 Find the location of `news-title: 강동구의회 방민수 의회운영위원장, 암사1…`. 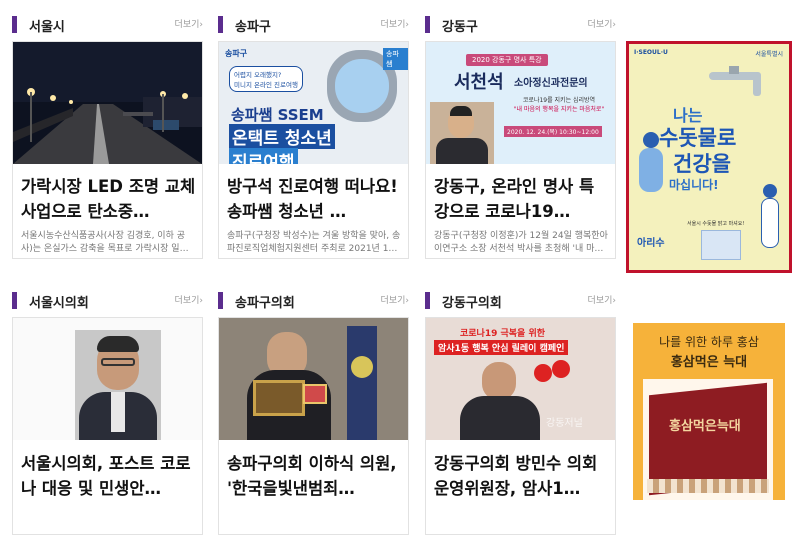

news-title: 강동구의회 방민수 의회운영위원장, 암사1… is located at coordinates (516, 476).